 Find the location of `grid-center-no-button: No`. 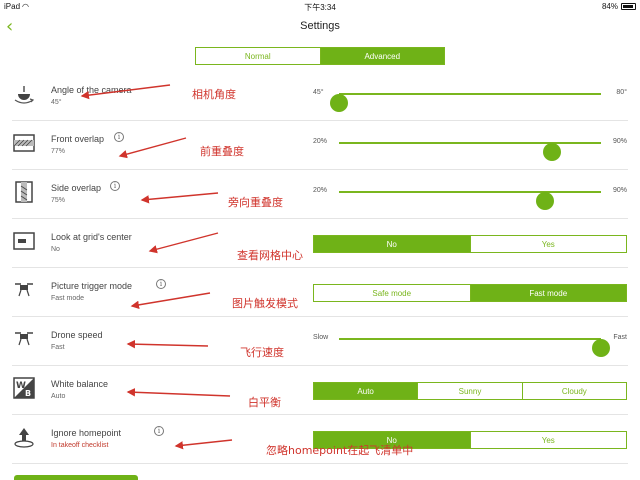

grid-center-no-button: No is located at coordinates (392, 244).